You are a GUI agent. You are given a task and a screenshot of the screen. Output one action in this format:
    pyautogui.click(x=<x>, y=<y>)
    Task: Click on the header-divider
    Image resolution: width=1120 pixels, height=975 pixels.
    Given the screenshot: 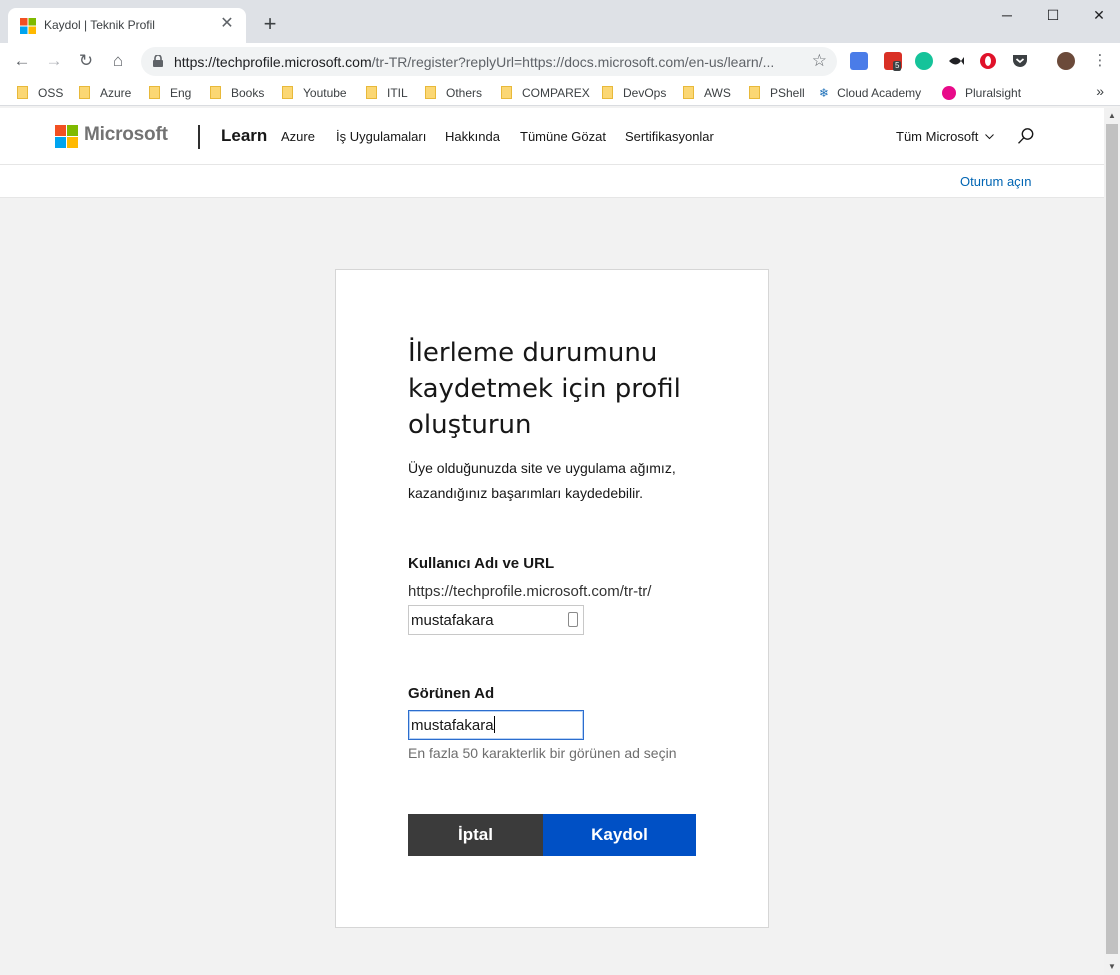 What is the action you would take?
    pyautogui.click(x=199, y=137)
    